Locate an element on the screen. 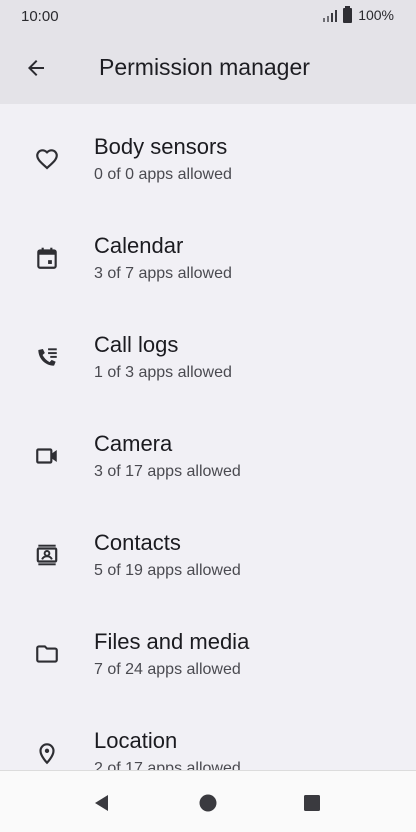 This screenshot has width=416, height=832. permission-title: Contacts is located at coordinates (137, 542).